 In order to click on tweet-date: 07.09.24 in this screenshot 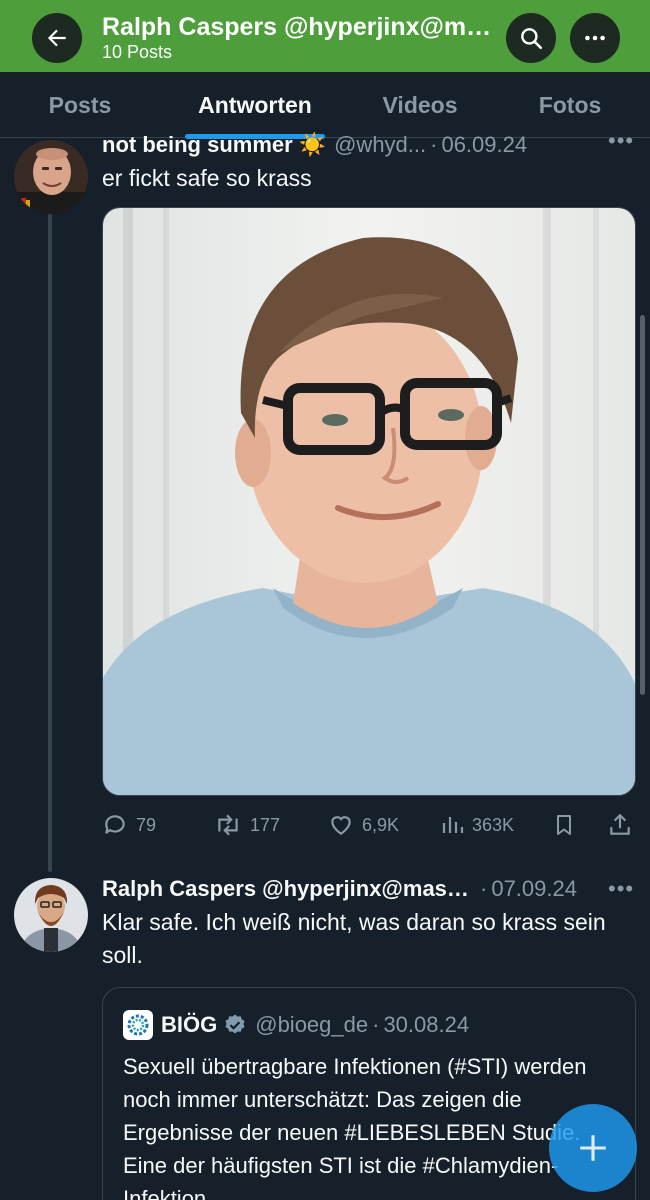, I will do `click(534, 889)`.